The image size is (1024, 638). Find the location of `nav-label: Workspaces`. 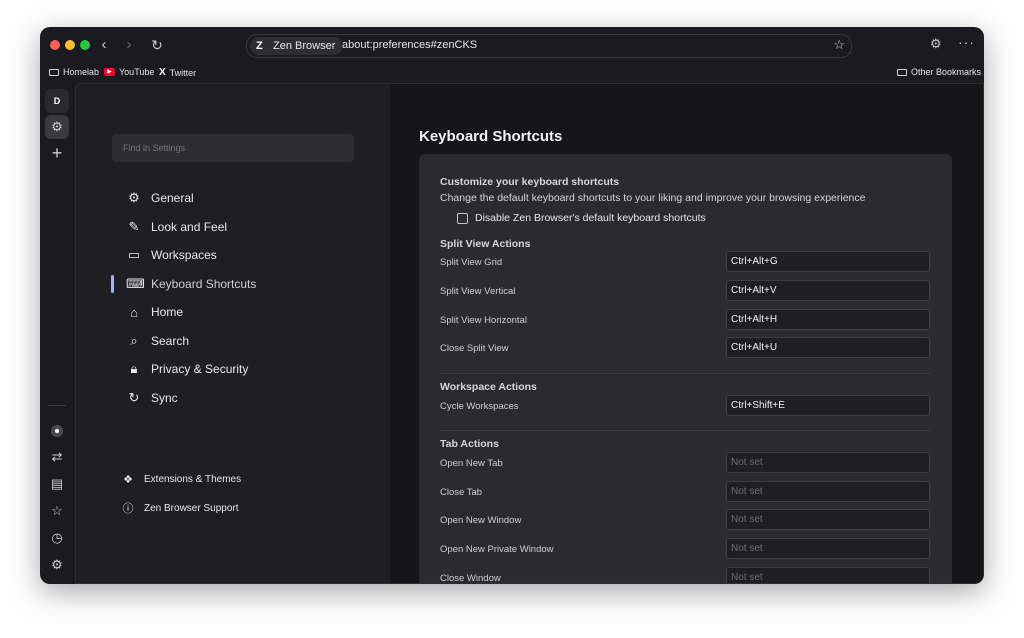

nav-label: Workspaces is located at coordinates (184, 255).